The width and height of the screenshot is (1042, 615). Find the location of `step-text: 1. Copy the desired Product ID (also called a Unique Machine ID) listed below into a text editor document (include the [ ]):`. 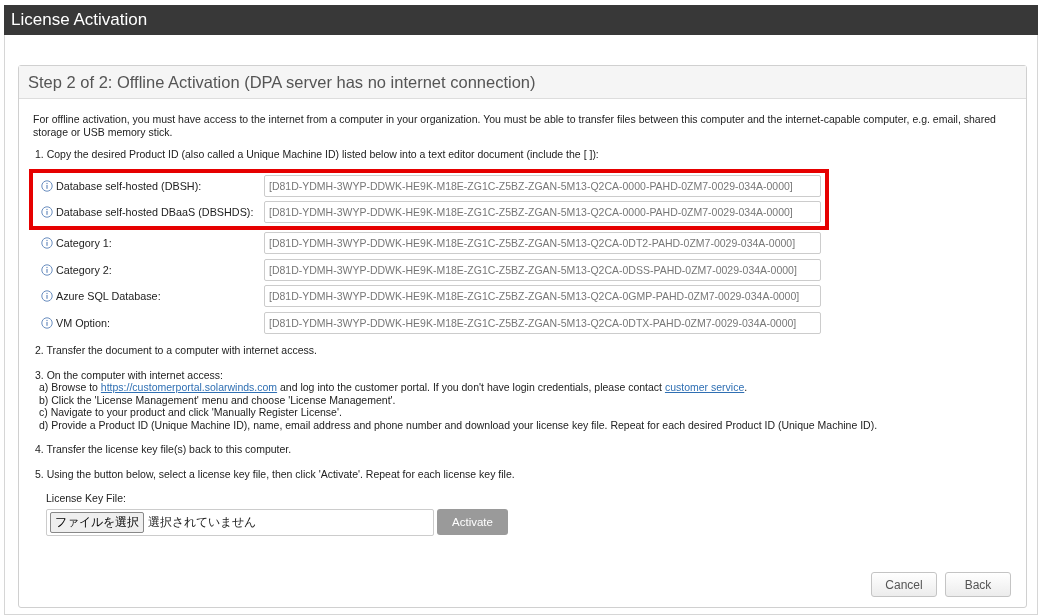

step-text: 1. Copy the desired Product ID (also called a Unique Machine ID) listed below into a text editor document (include the [ ]): is located at coordinates (317, 154).